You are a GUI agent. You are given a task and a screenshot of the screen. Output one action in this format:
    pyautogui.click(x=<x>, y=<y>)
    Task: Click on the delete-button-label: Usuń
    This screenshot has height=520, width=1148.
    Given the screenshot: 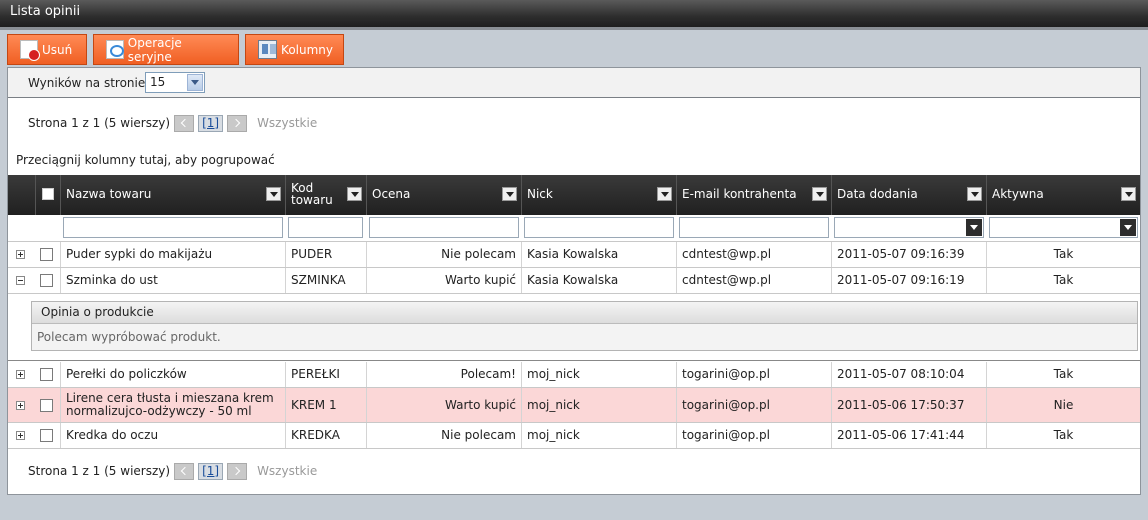 What is the action you would take?
    pyautogui.click(x=57, y=49)
    